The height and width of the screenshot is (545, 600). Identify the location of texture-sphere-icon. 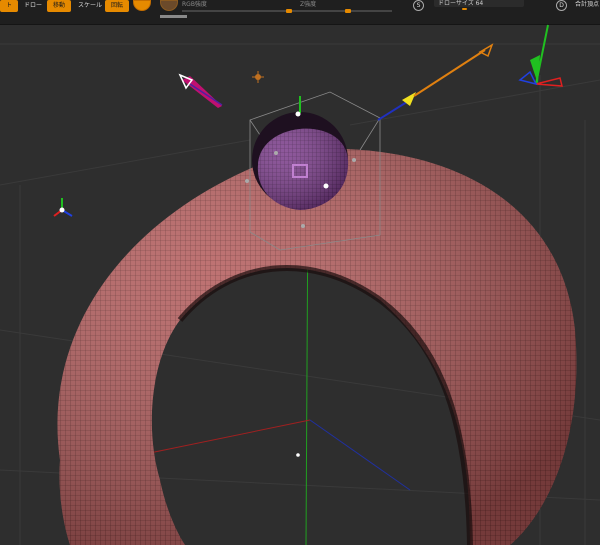
(169, 5).